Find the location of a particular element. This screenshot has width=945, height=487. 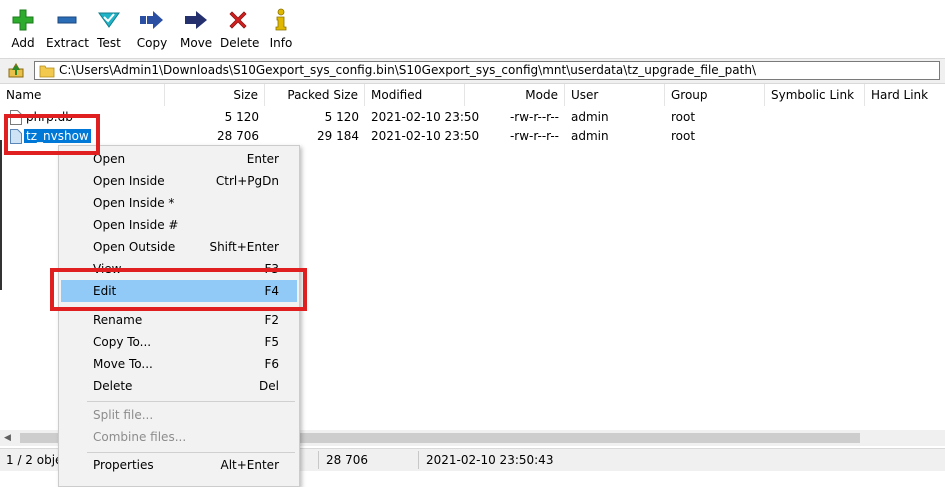

move-button: Move is located at coordinates (196, 31).